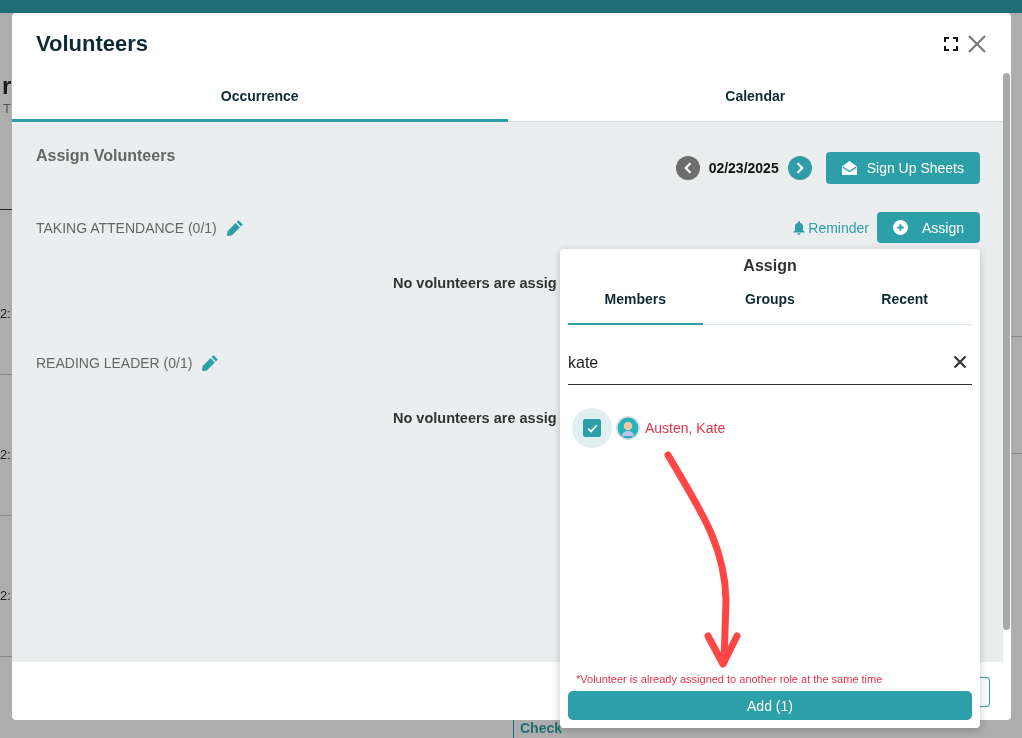  Describe the element at coordinates (770, 266) in the screenshot. I see `popup-title: Assign` at that location.